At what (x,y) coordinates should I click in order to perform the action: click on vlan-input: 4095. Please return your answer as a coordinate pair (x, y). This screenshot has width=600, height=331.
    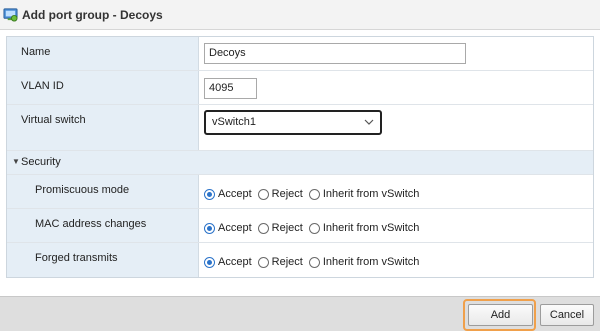
    Looking at the image, I should click on (230, 88).